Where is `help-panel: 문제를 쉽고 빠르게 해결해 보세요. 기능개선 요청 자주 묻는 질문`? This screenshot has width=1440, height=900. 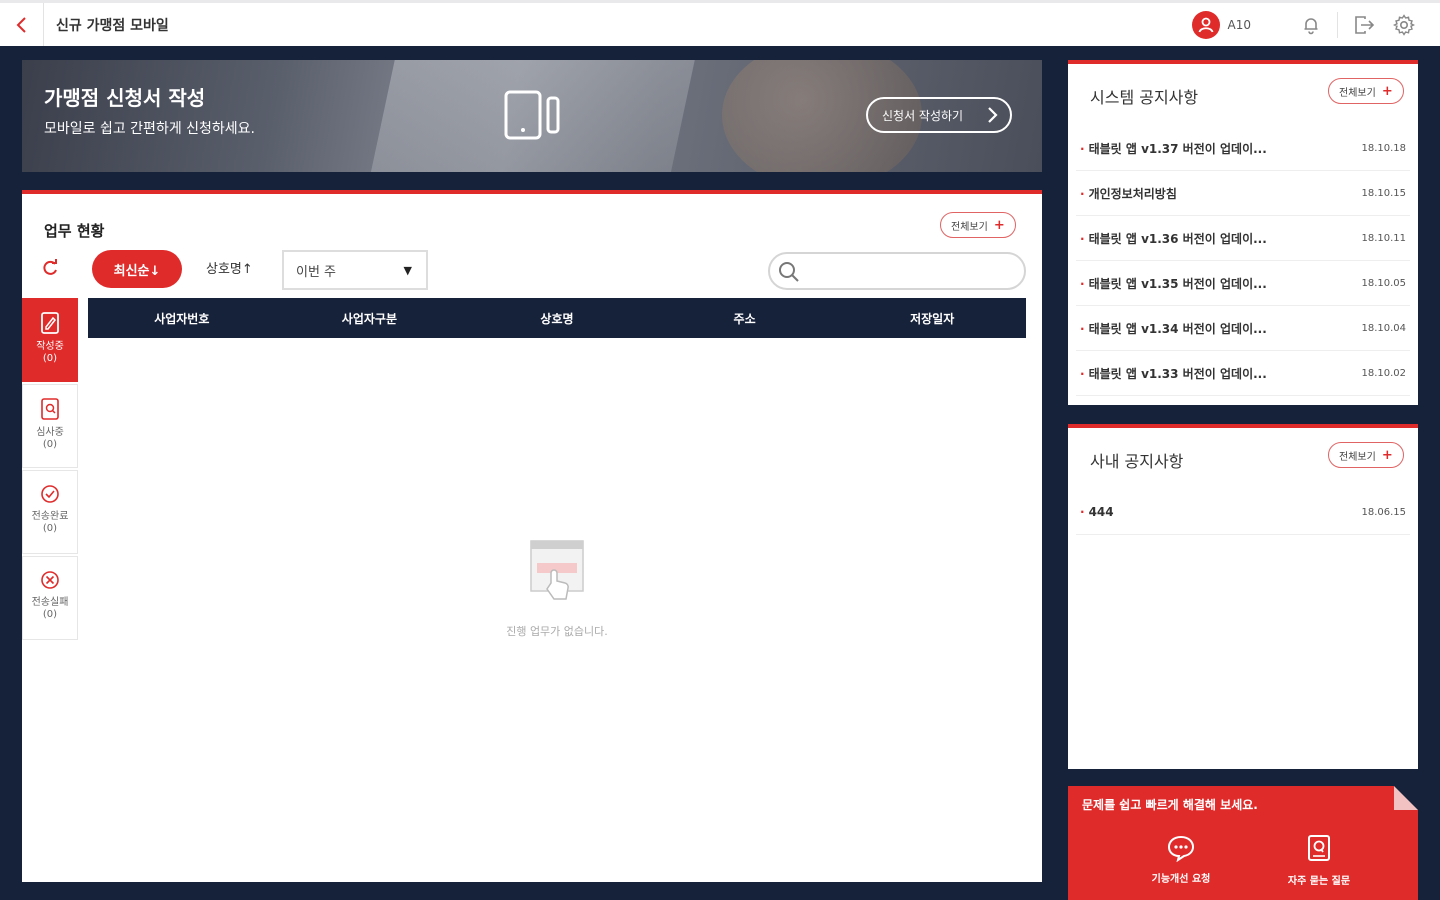
help-panel: 문제를 쉽고 빠르게 해결해 보세요. 기능개선 요청 자주 묻는 질문 is located at coordinates (1243, 843).